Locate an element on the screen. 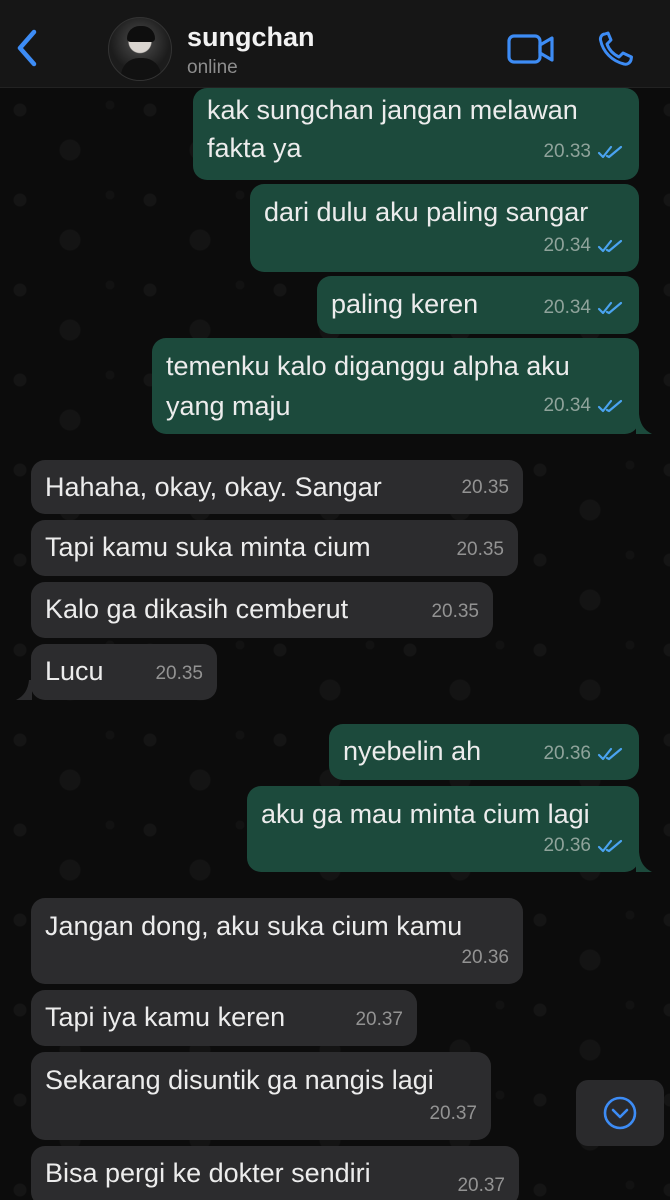  scroll-to-bottom-button is located at coordinates (620, 1113).